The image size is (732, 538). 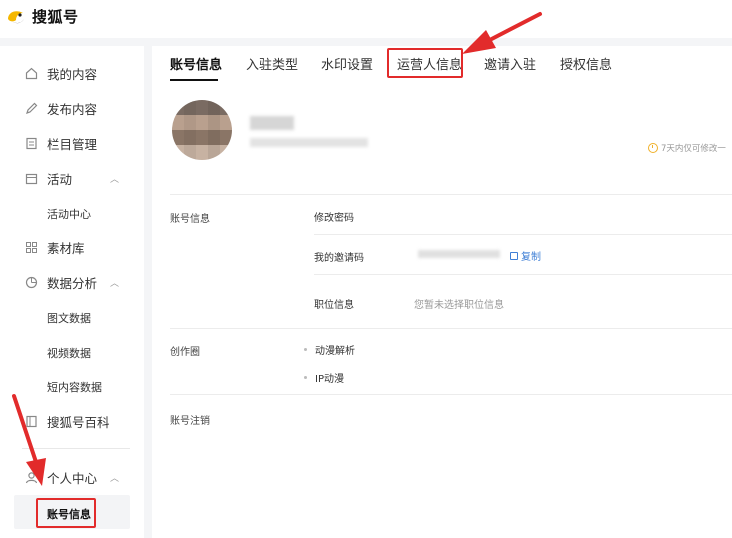 I want to click on sidebar-item-materials: 素材库, so click(x=72, y=247).